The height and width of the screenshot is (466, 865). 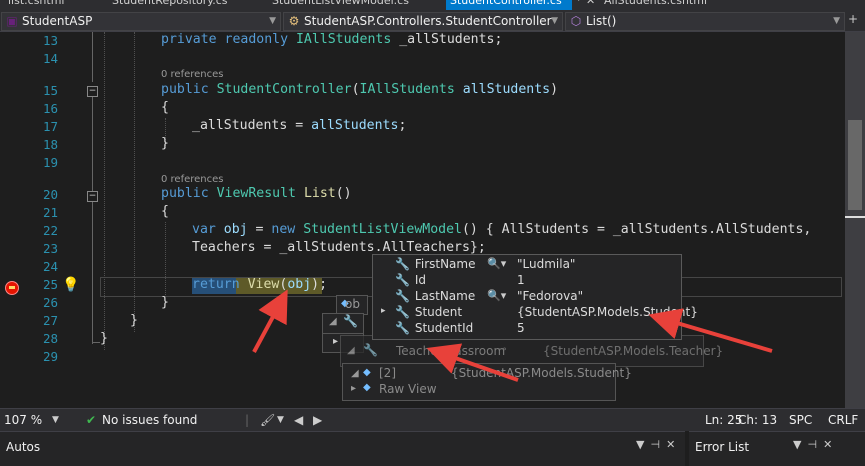 I want to click on field-value: 1, so click(x=521, y=280).